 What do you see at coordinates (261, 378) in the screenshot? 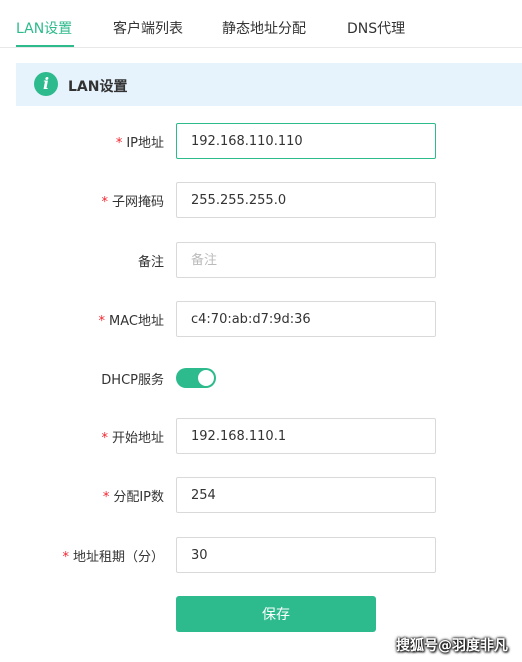
I see `dhcp-service-row: DHCP服务` at bounding box center [261, 378].